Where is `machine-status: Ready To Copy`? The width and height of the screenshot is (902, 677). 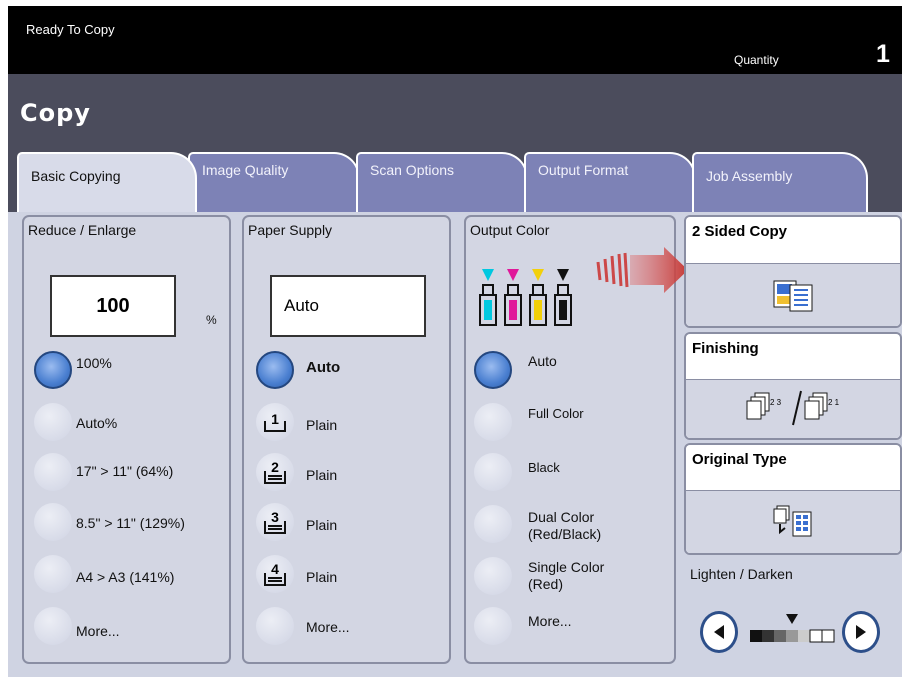
machine-status: Ready To Copy is located at coordinates (70, 29).